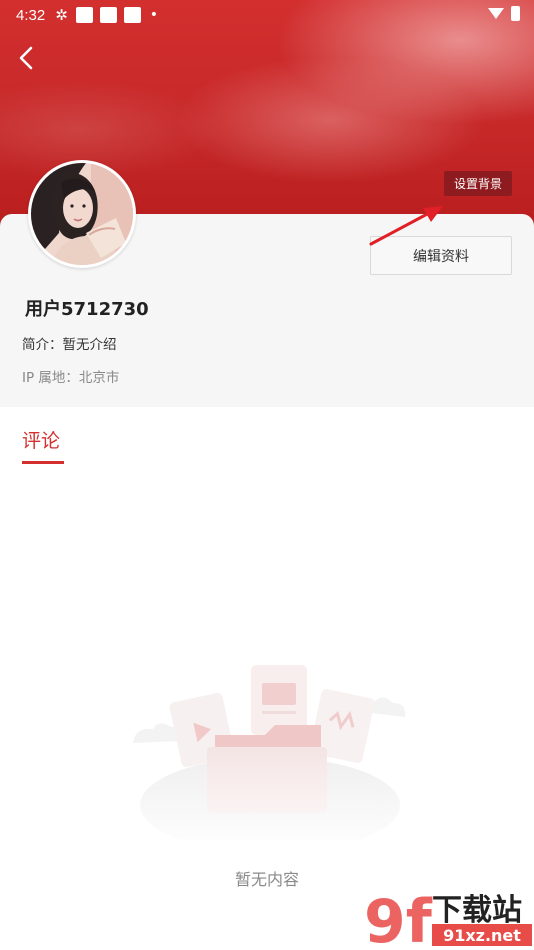 The image size is (534, 950). Describe the element at coordinates (267, 15) in the screenshot. I see `status-bar: 4:32 ✲ •` at that location.